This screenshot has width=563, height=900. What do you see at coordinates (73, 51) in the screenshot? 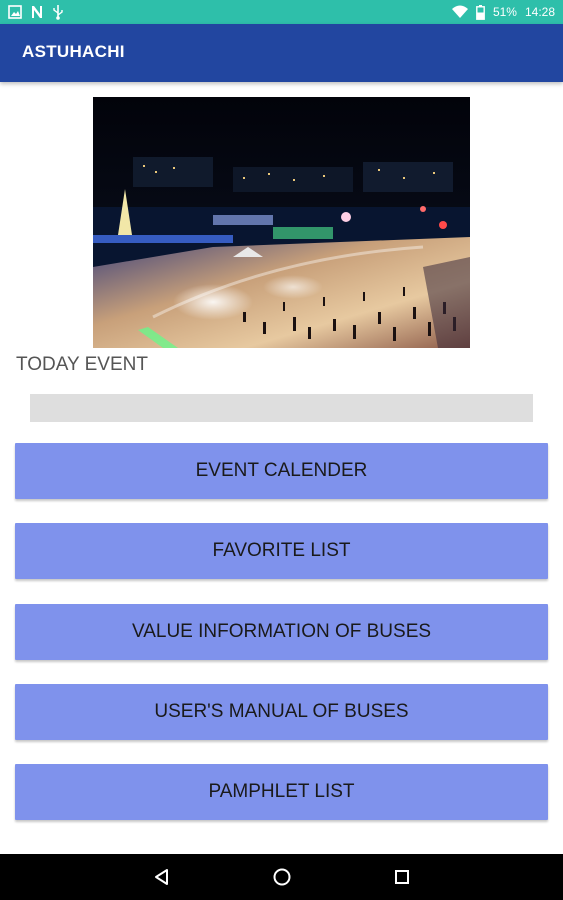
I see `app-title: ASTUHACHI` at bounding box center [73, 51].